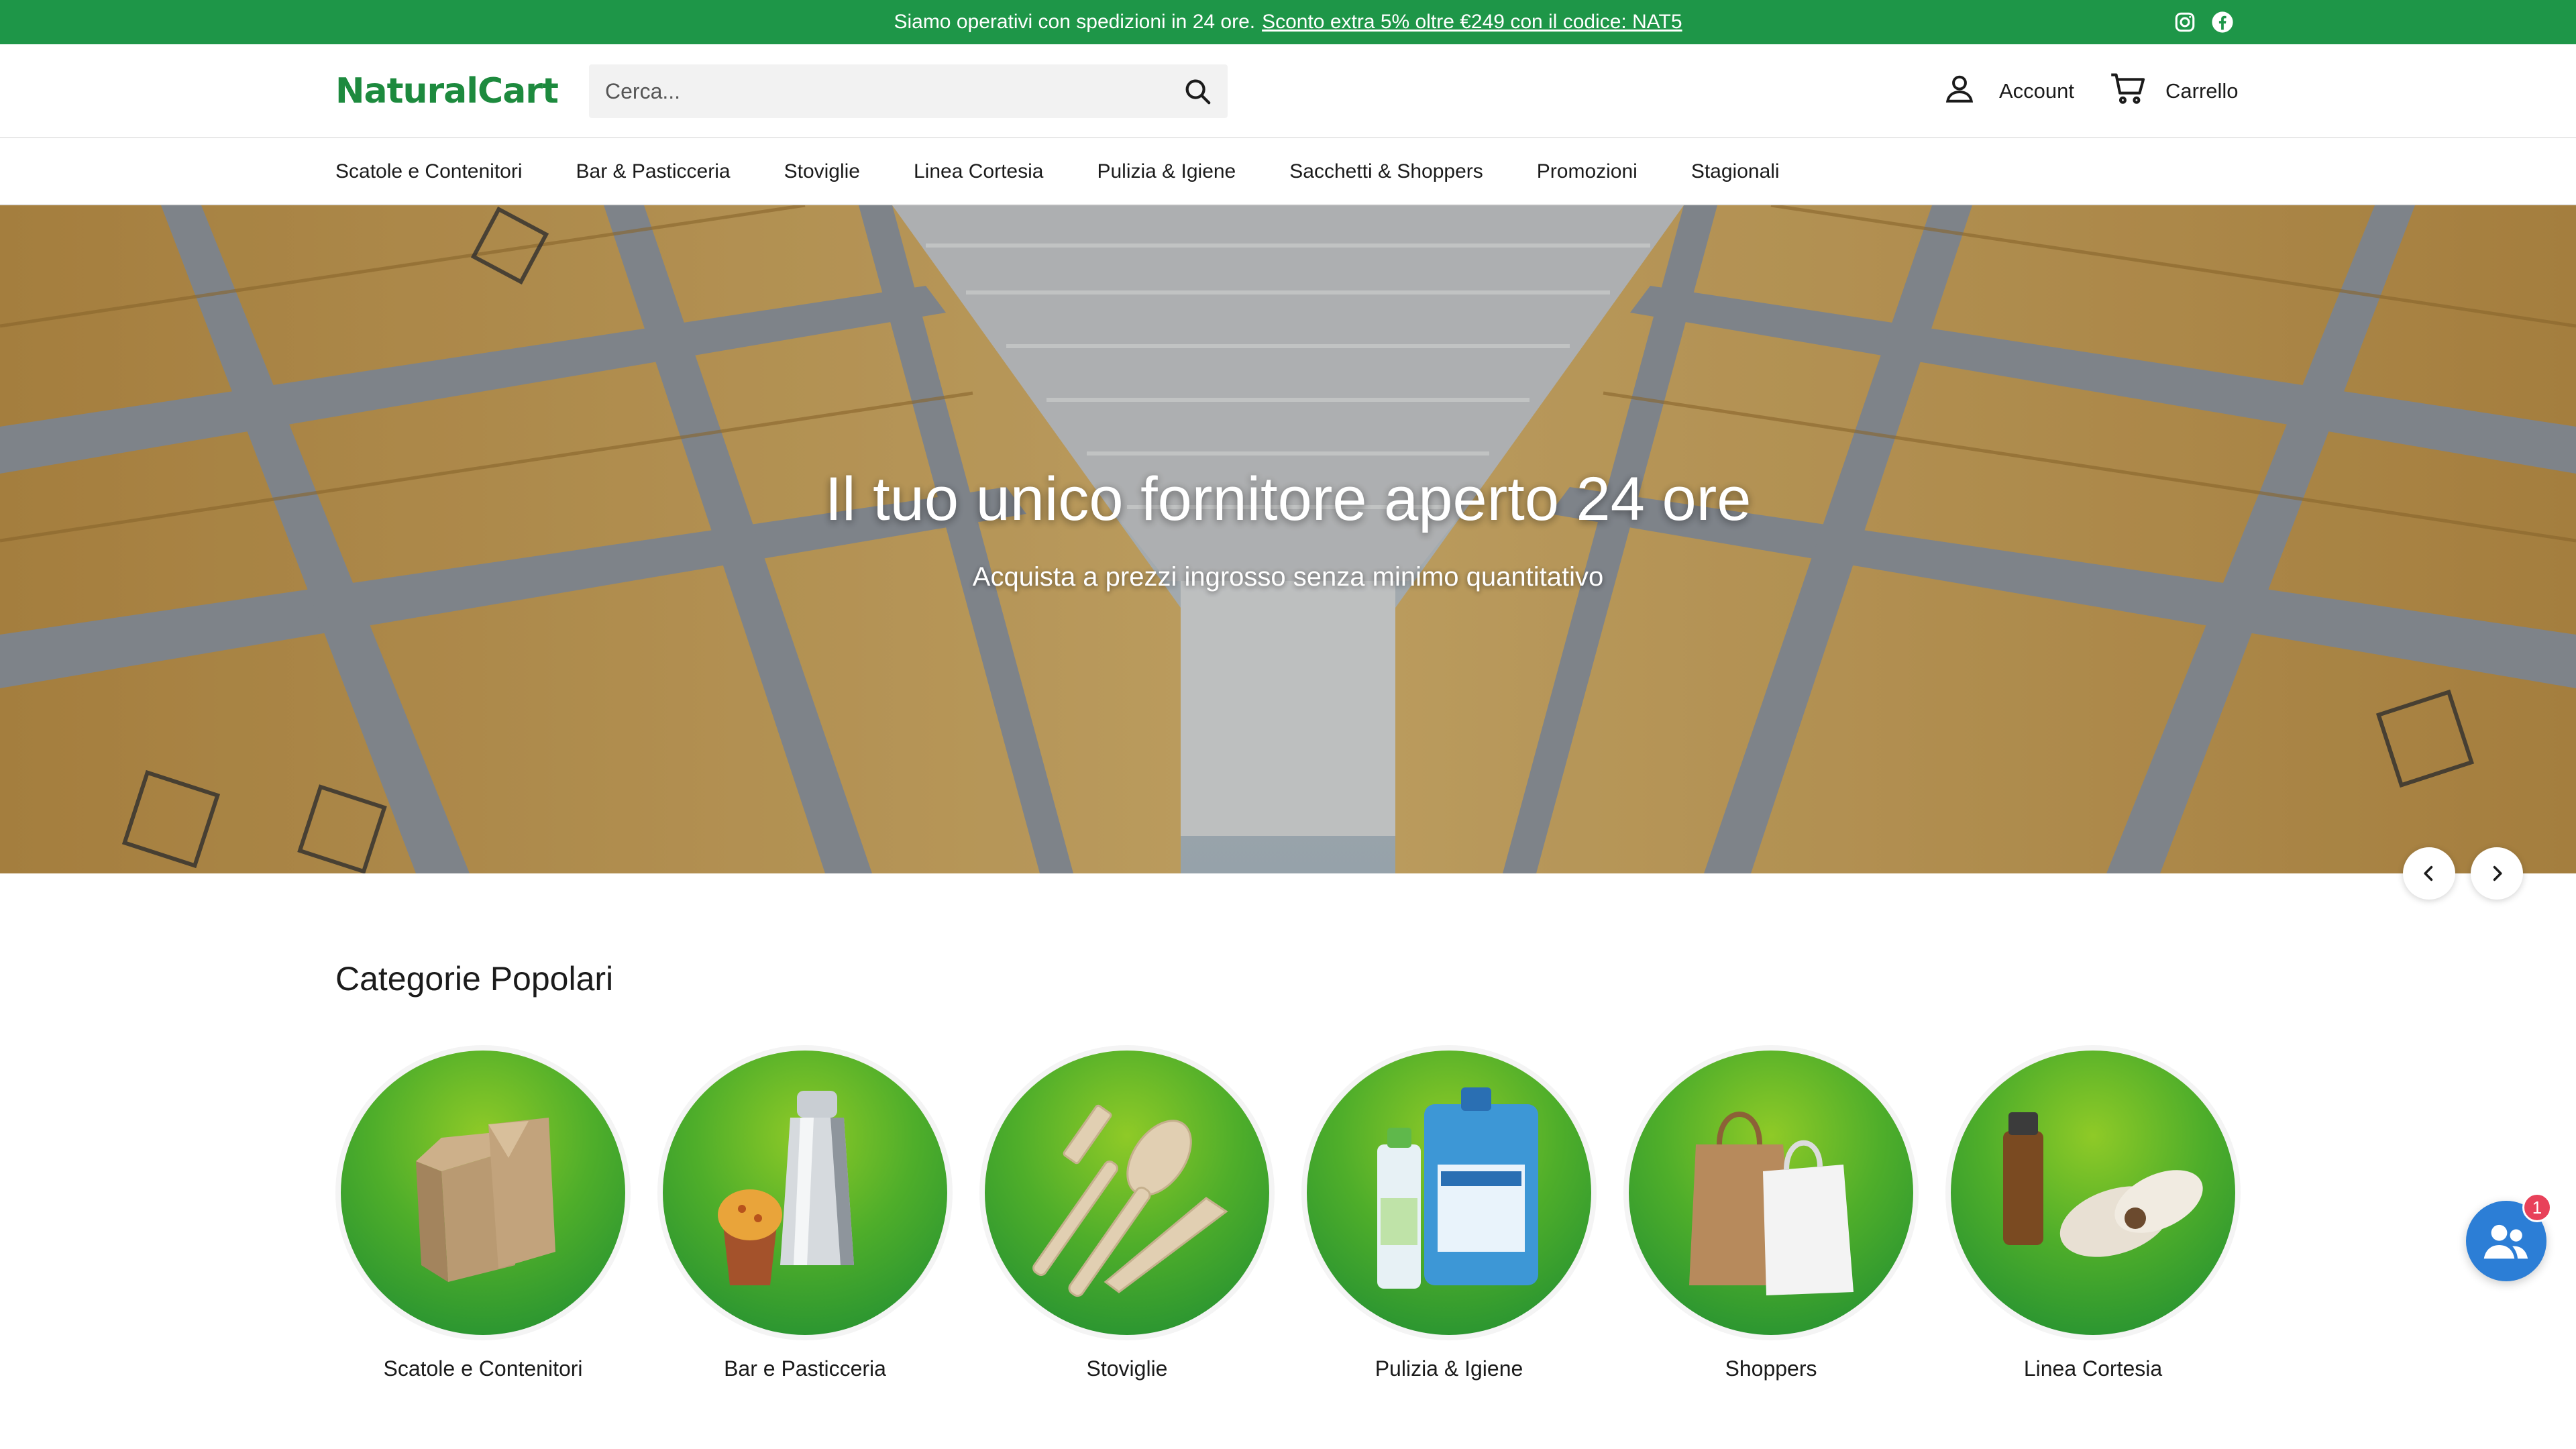  I want to click on cart-link: Carrello, so click(2174, 91).